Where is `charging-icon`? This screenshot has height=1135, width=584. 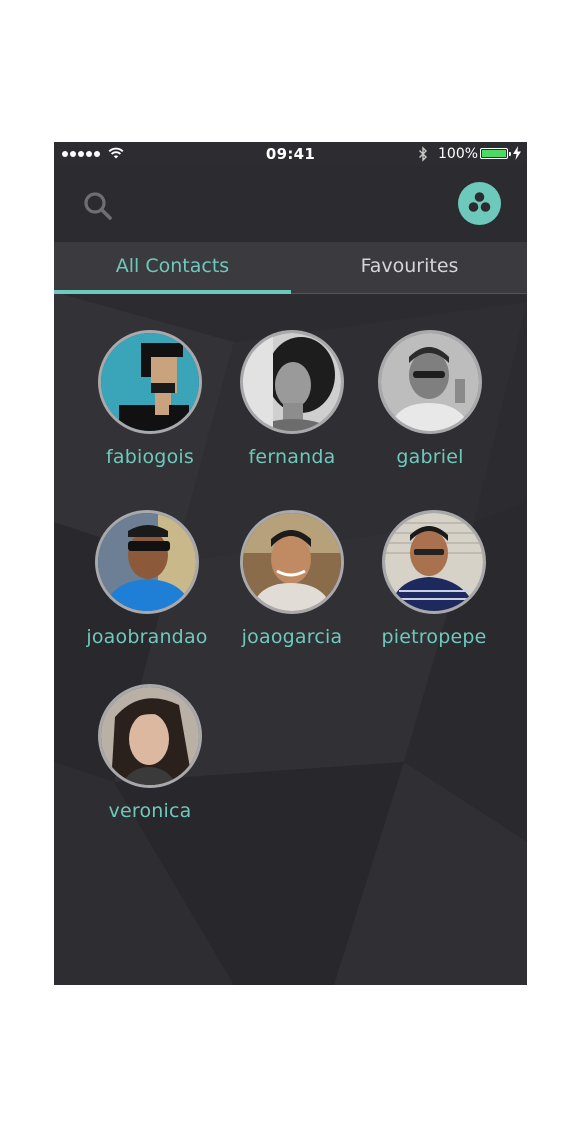 charging-icon is located at coordinates (517, 153).